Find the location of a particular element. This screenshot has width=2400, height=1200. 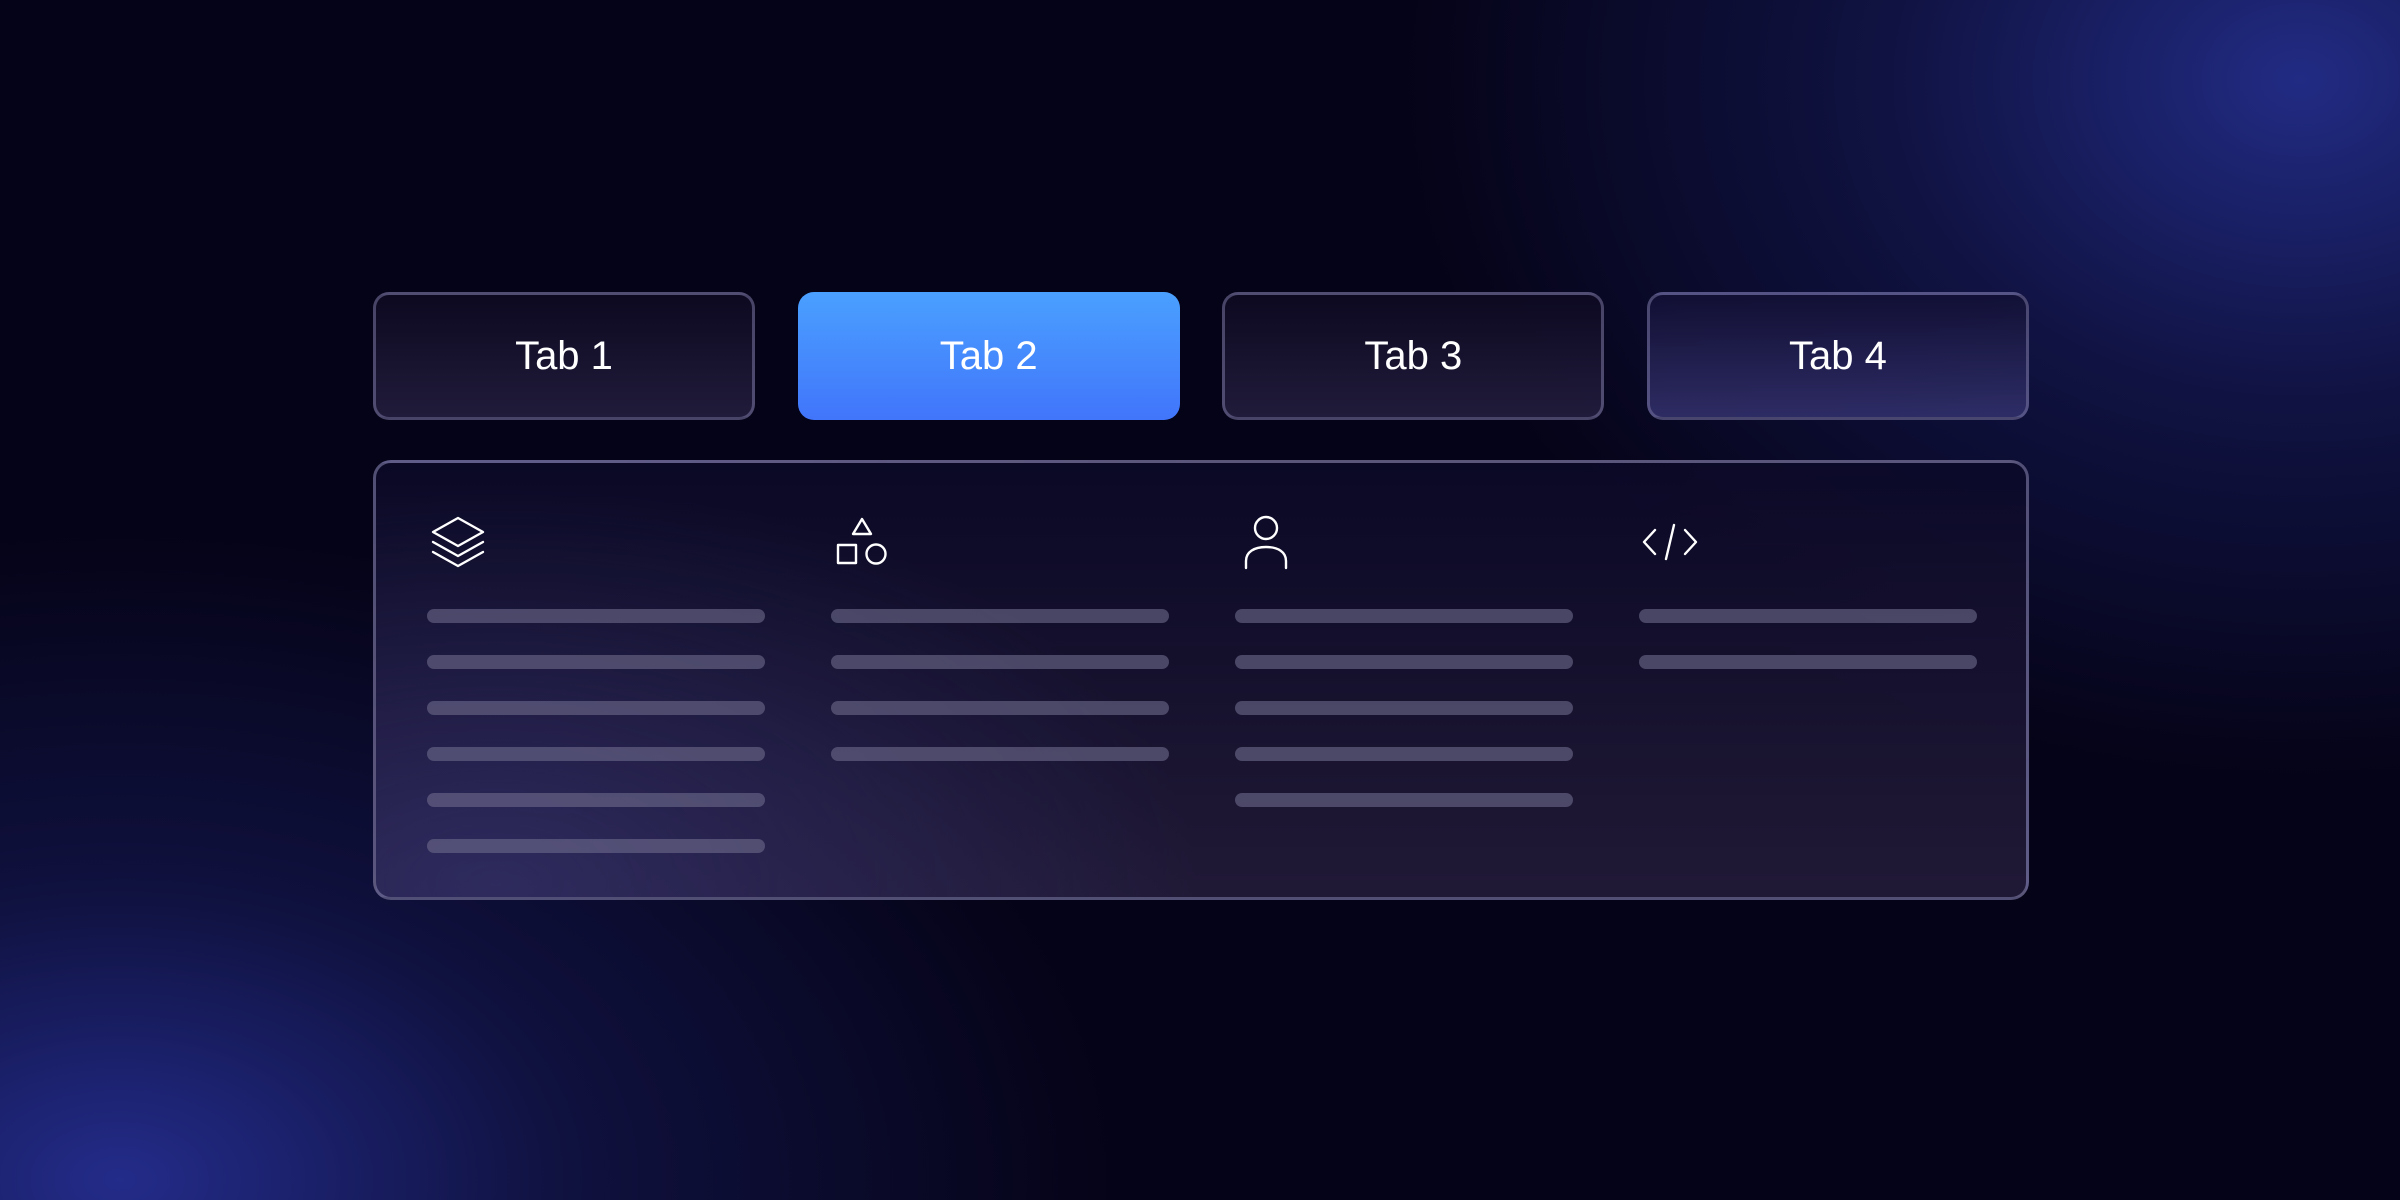

code-icon is located at coordinates (1670, 542).